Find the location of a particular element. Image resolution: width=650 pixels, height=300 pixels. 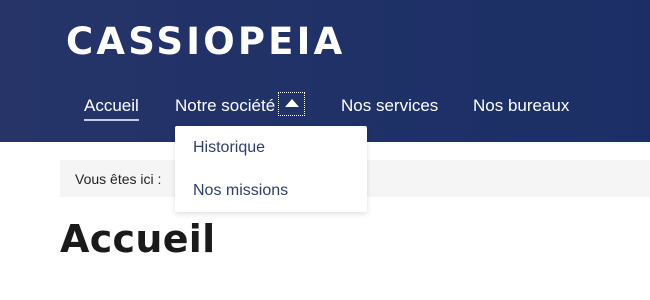

nav-item-notre-societe: Notre société is located at coordinates (225, 106).